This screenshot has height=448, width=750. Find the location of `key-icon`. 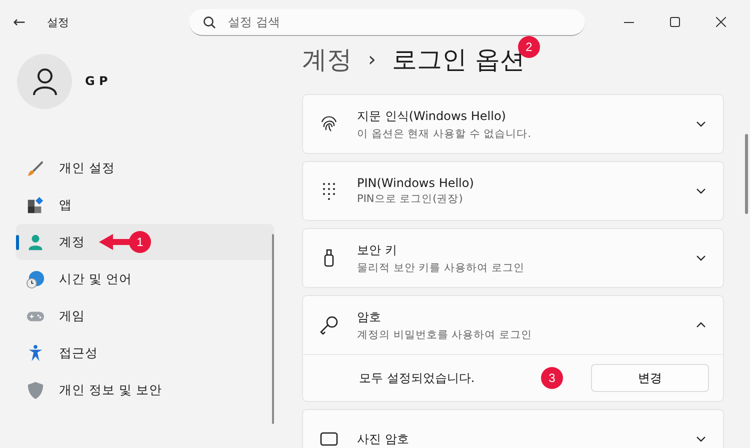

key-icon is located at coordinates (329, 325).